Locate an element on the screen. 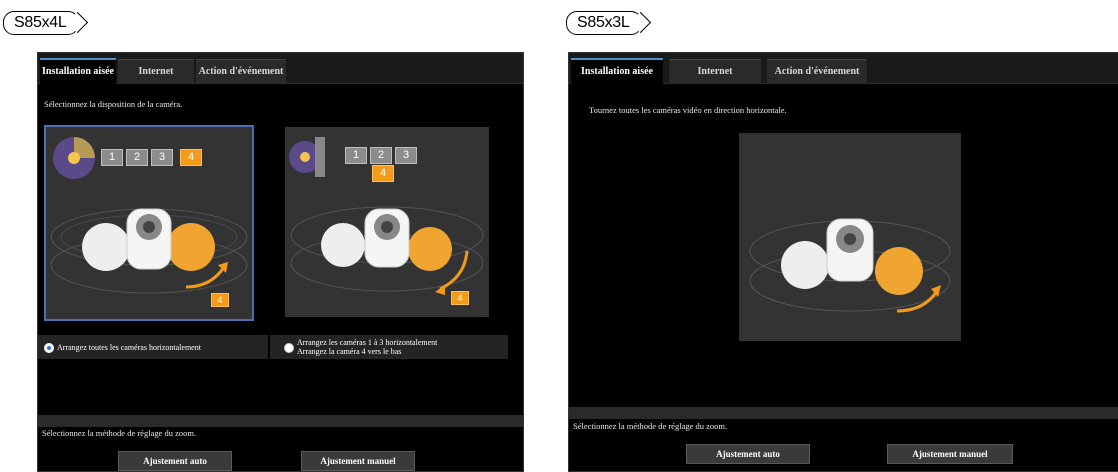 The image size is (1118, 472). radio-label-b-line2: Arrangez la caméra 4 vers le bas is located at coordinates (349, 351).